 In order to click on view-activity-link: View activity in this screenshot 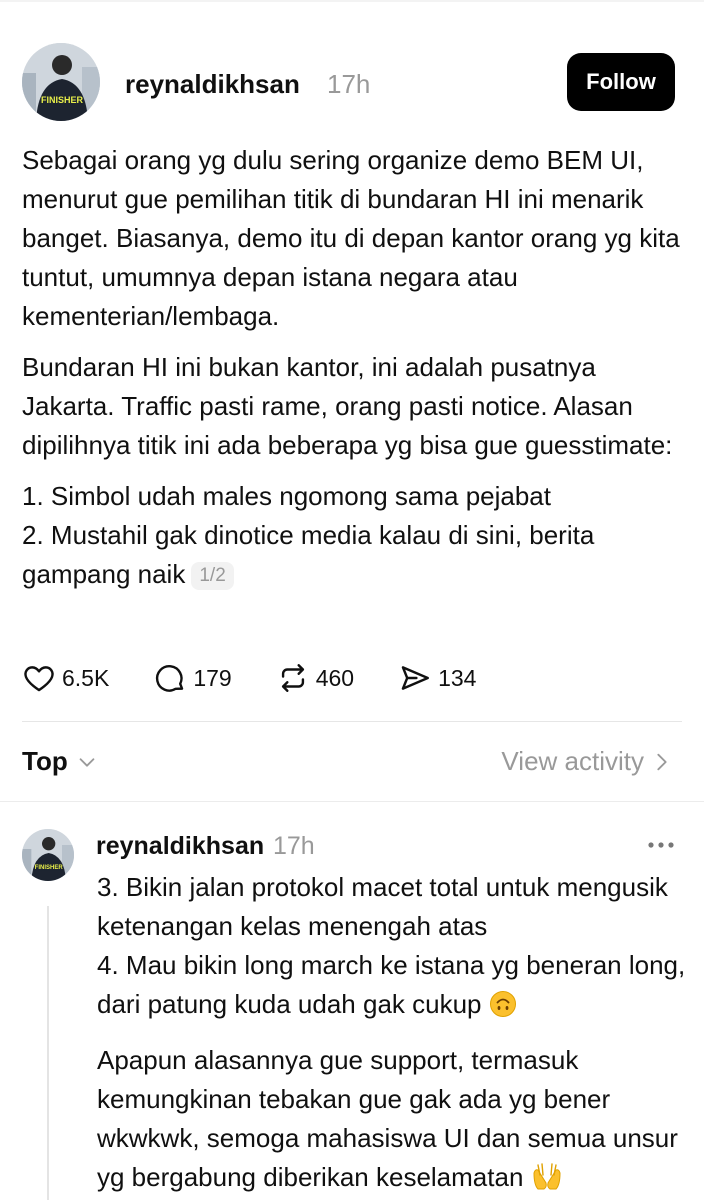, I will do `click(586, 761)`.